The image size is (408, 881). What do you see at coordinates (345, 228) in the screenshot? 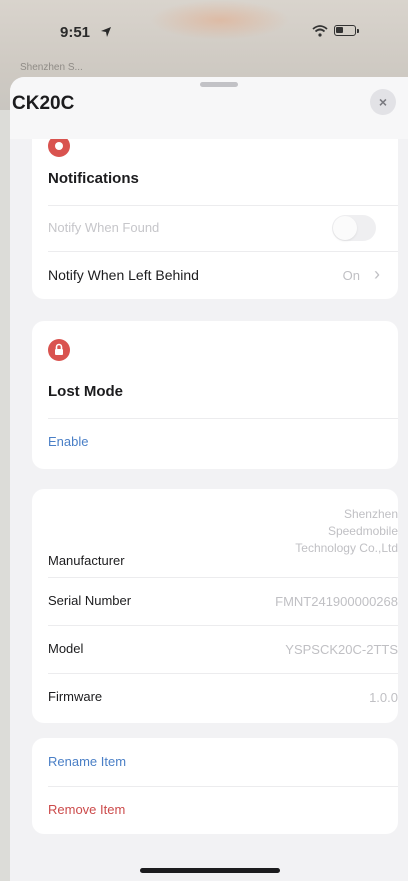
I see `toggle-knob` at bounding box center [345, 228].